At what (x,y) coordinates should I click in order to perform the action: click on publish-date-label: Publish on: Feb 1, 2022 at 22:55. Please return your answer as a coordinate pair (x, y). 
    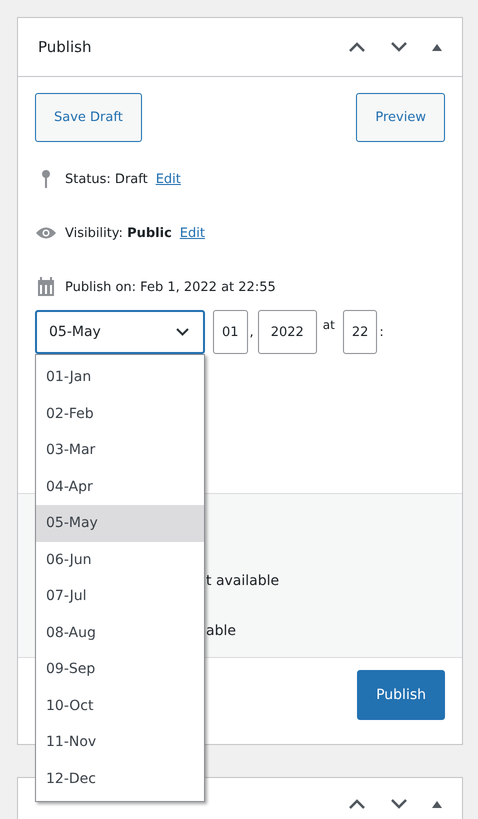
    Looking at the image, I should click on (170, 287).